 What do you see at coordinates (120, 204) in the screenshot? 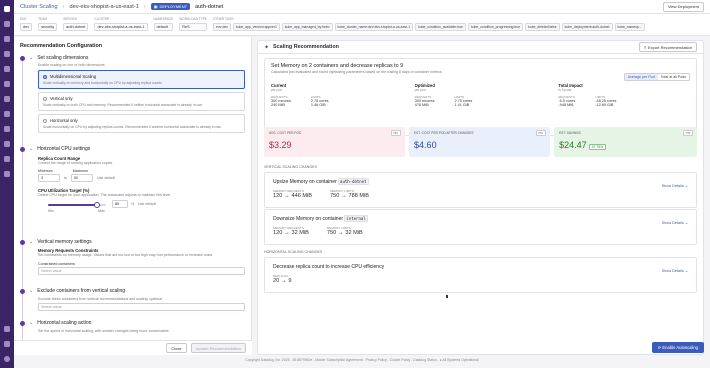
I see `cpu-target-input: 85` at bounding box center [120, 204].